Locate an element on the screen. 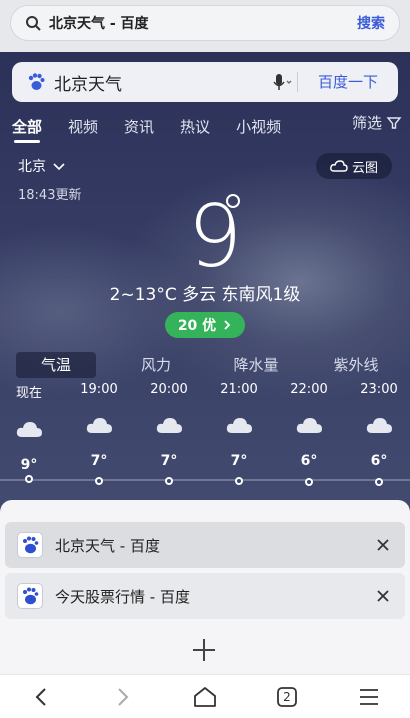  open-tab-card: 今天股票行情 - 百度 is located at coordinates (205, 596).